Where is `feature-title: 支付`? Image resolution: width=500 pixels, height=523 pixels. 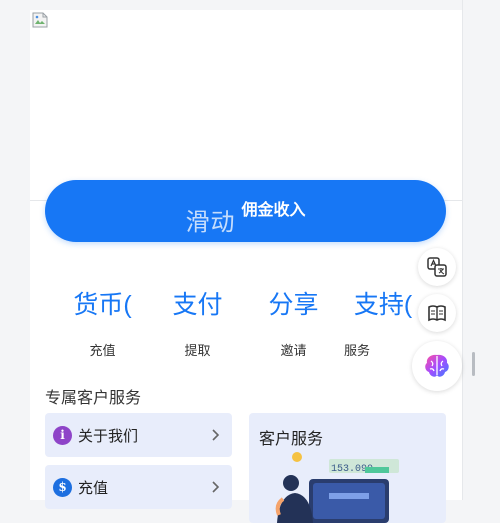 feature-title: 支付 is located at coordinates (197, 305).